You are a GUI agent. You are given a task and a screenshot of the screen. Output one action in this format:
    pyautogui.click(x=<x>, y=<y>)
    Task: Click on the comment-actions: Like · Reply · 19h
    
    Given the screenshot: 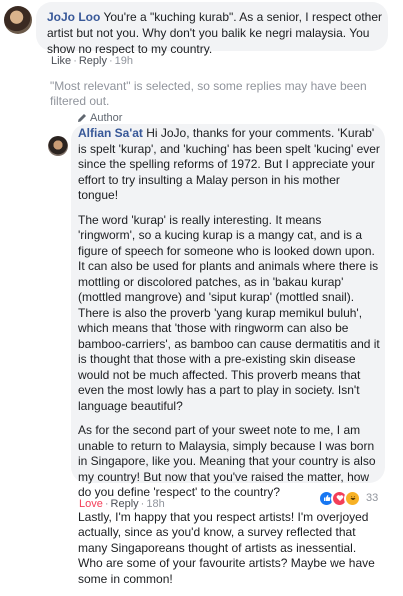 What is the action you would take?
    pyautogui.click(x=92, y=61)
    